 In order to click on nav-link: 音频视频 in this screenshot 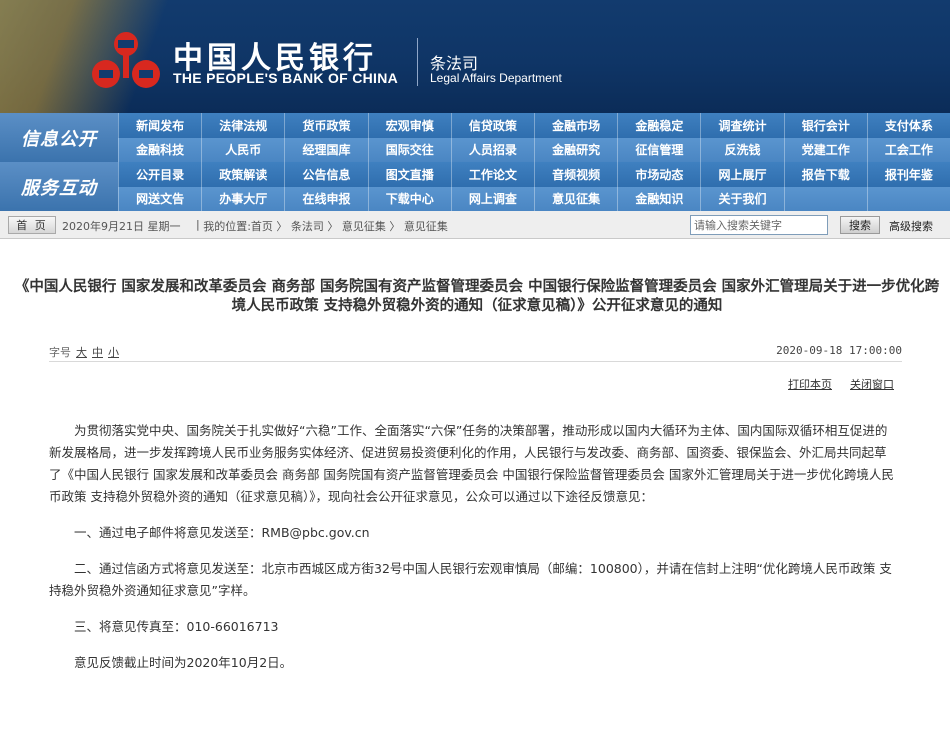, I will do `click(575, 174)`.